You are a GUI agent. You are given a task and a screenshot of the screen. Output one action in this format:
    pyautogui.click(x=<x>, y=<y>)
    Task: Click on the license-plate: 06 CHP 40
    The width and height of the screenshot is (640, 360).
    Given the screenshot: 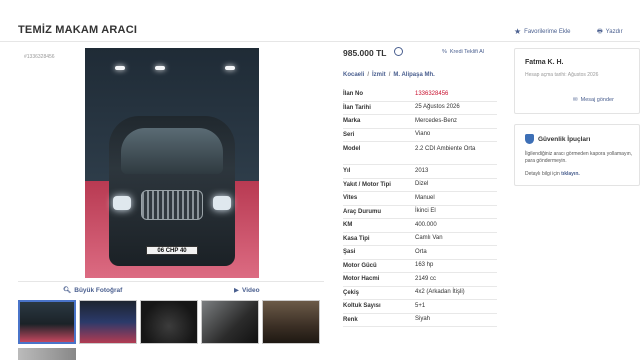 What is the action you would take?
    pyautogui.click(x=172, y=250)
    